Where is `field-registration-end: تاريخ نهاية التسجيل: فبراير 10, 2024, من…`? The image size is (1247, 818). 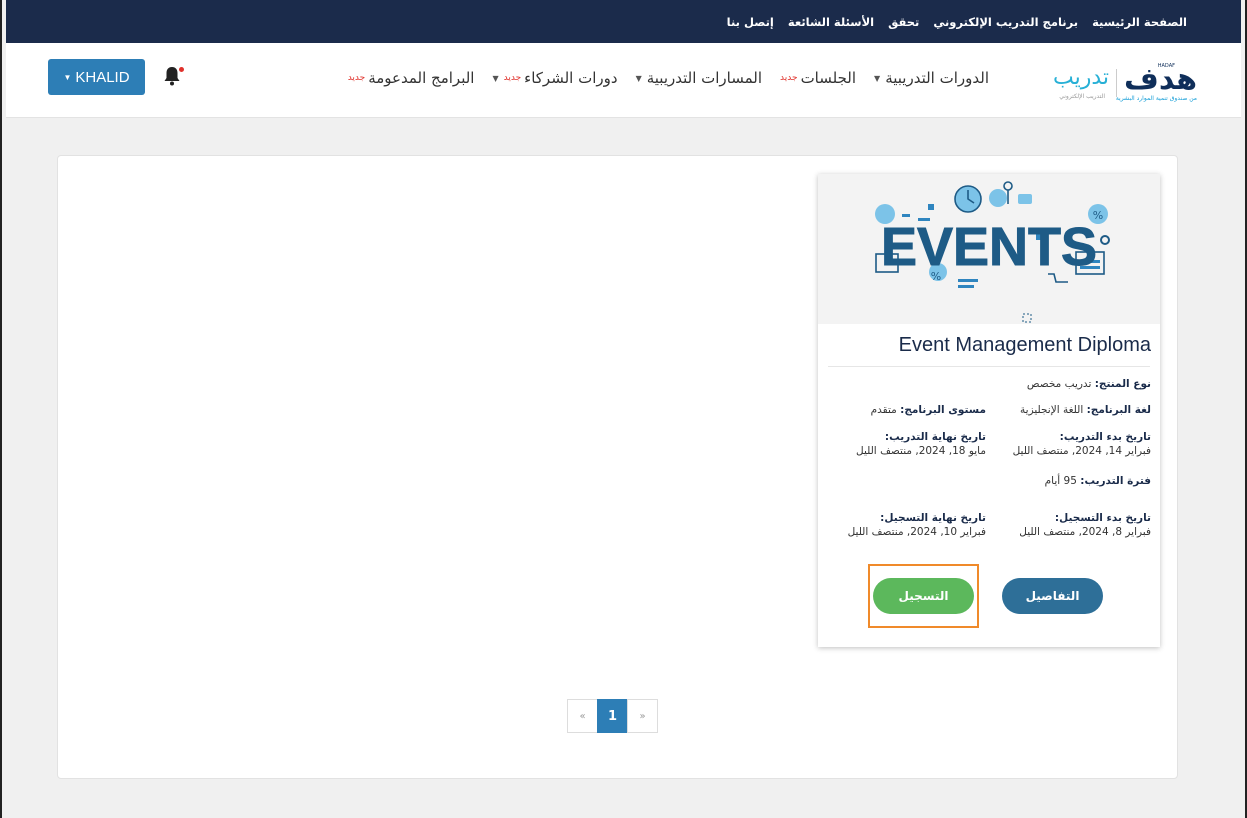
field-registration-end: تاريخ نهاية التسجيل: فبراير 10, 2024, من… is located at coordinates (917, 525).